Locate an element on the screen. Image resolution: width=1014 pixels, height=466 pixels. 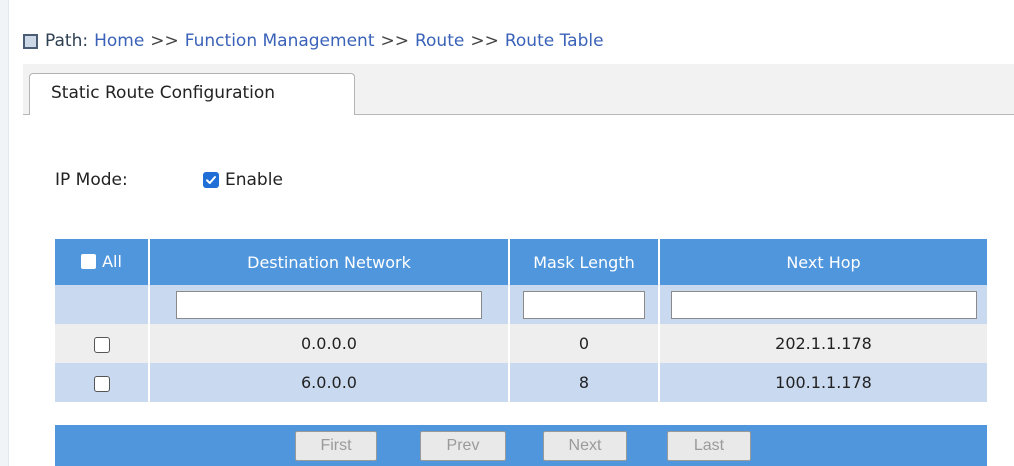
ip-mode-enable-label: Enable is located at coordinates (254, 180).